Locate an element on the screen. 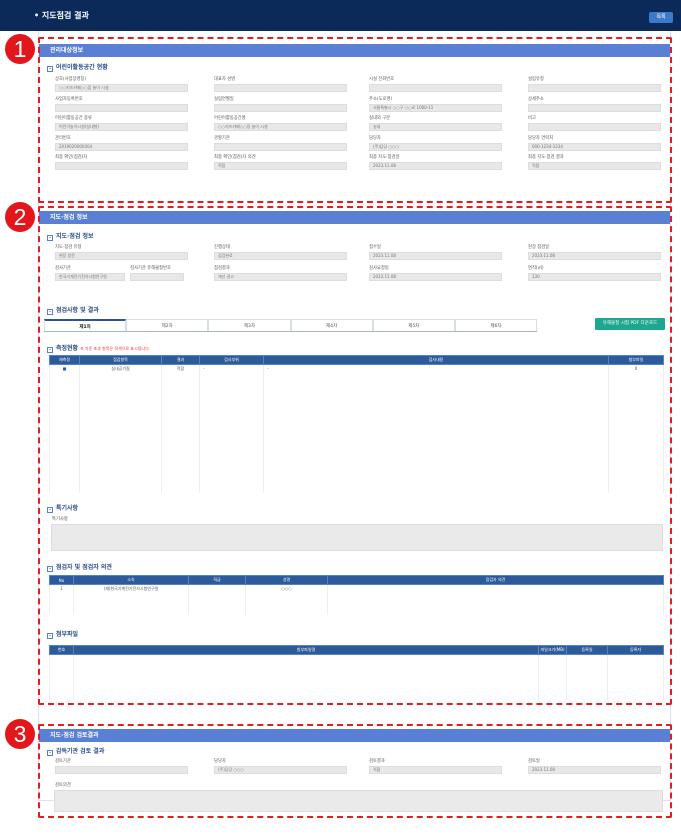  number-badge-1: 1 is located at coordinates (20, 49).